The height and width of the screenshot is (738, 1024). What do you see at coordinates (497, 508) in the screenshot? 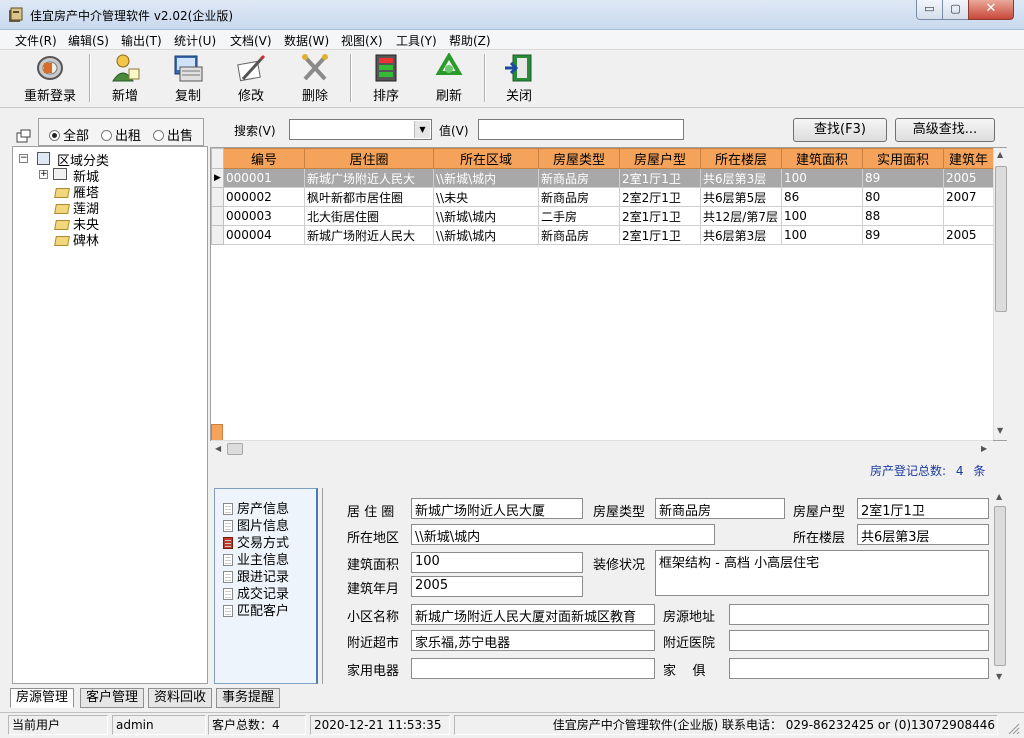
I see `field-circle: 新城广场附近人民大厦` at bounding box center [497, 508].